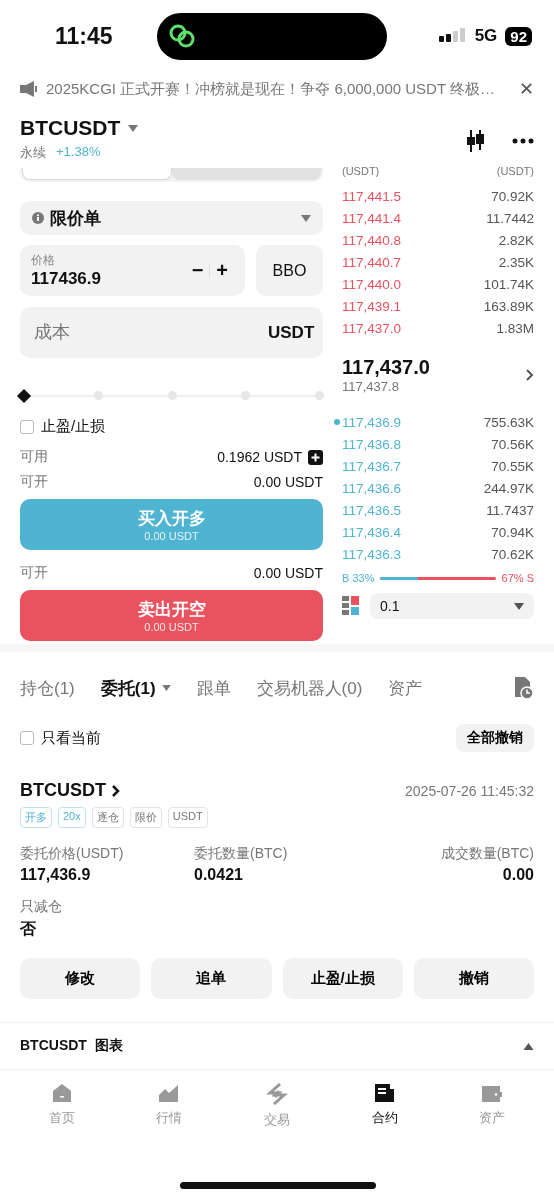  What do you see at coordinates (219, 875) in the screenshot?
I see `field-value: 0.0421` at bounding box center [219, 875].